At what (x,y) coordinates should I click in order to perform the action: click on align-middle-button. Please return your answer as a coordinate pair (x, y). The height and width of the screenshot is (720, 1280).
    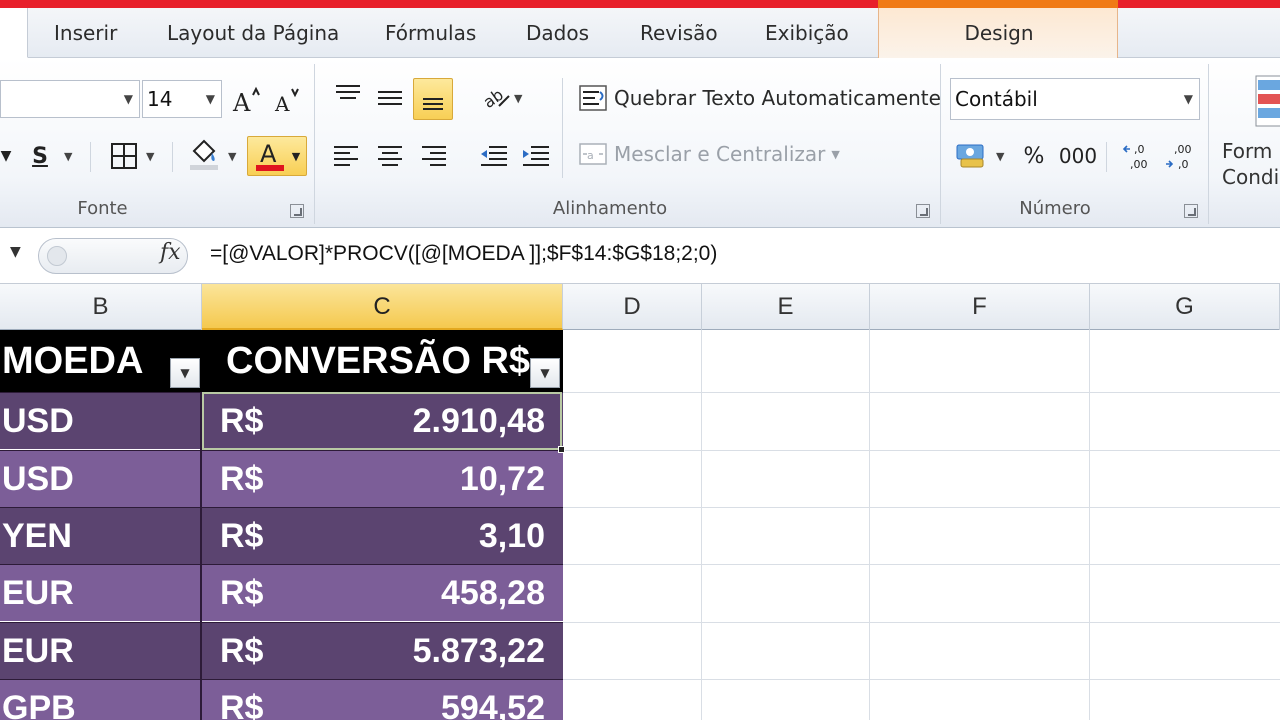
    Looking at the image, I should click on (390, 98).